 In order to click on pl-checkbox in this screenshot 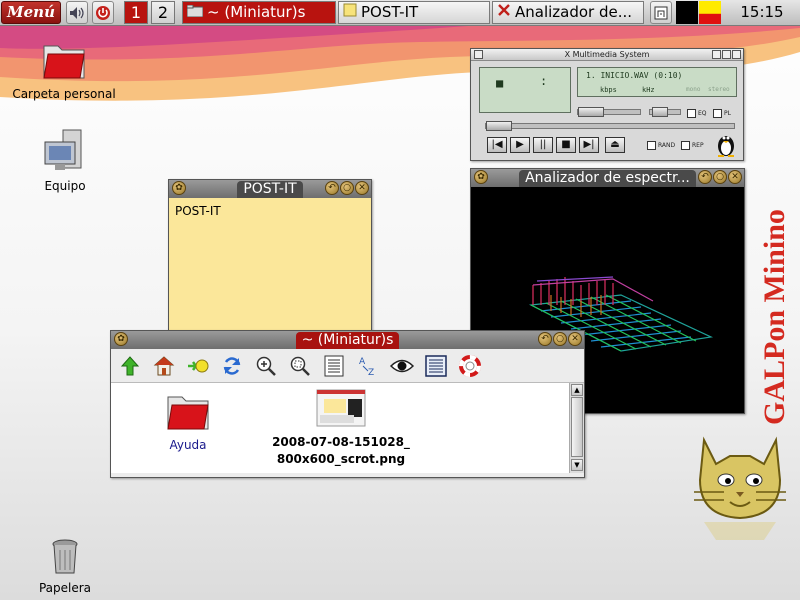, I will do `click(717, 113)`.